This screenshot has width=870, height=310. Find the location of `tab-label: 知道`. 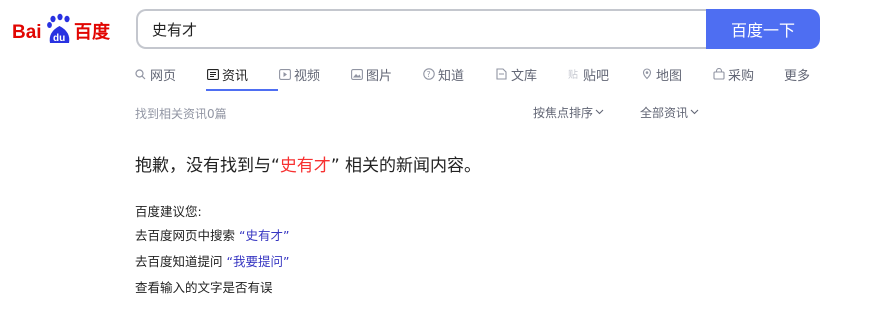

tab-label: 知道 is located at coordinates (451, 76).